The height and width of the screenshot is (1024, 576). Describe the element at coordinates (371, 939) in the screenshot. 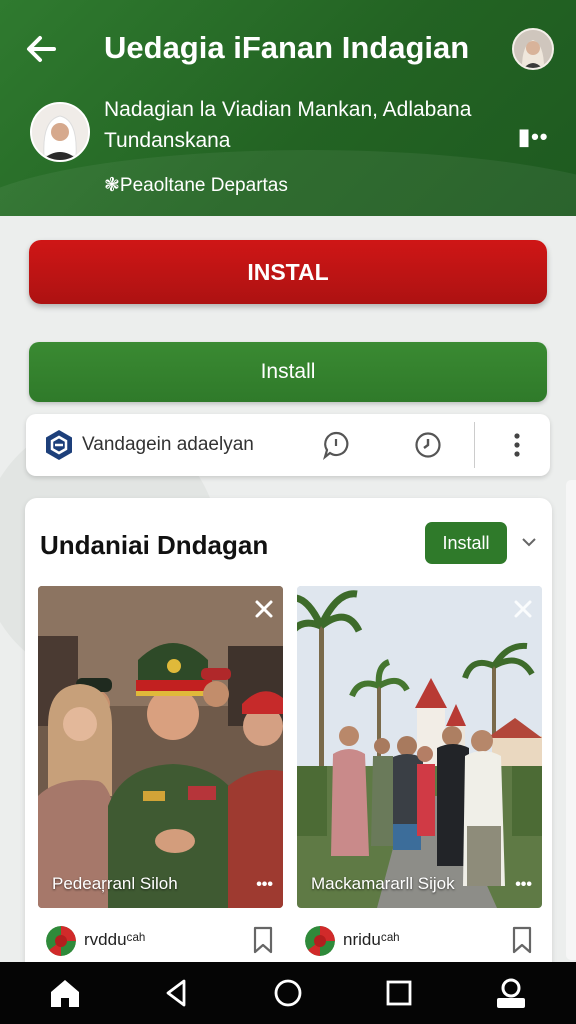

I see `source-name: nriduᶜᵃʰ` at that location.